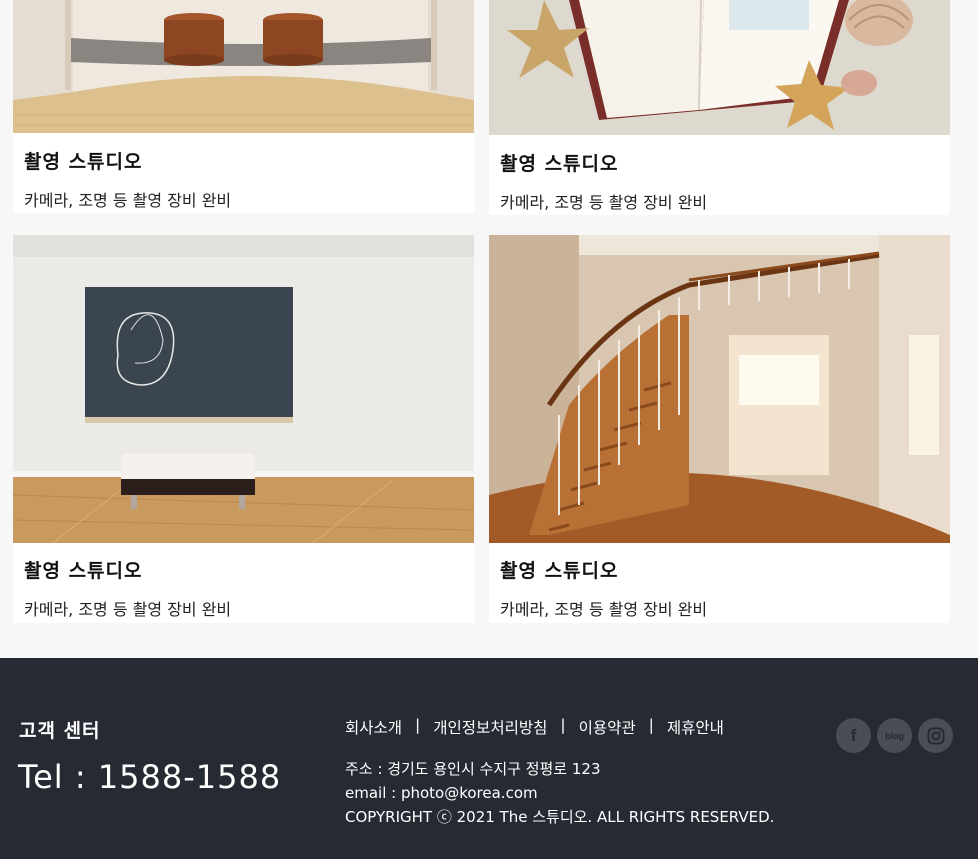 The height and width of the screenshot is (859, 978). I want to click on blog-icon: blog, so click(894, 735).